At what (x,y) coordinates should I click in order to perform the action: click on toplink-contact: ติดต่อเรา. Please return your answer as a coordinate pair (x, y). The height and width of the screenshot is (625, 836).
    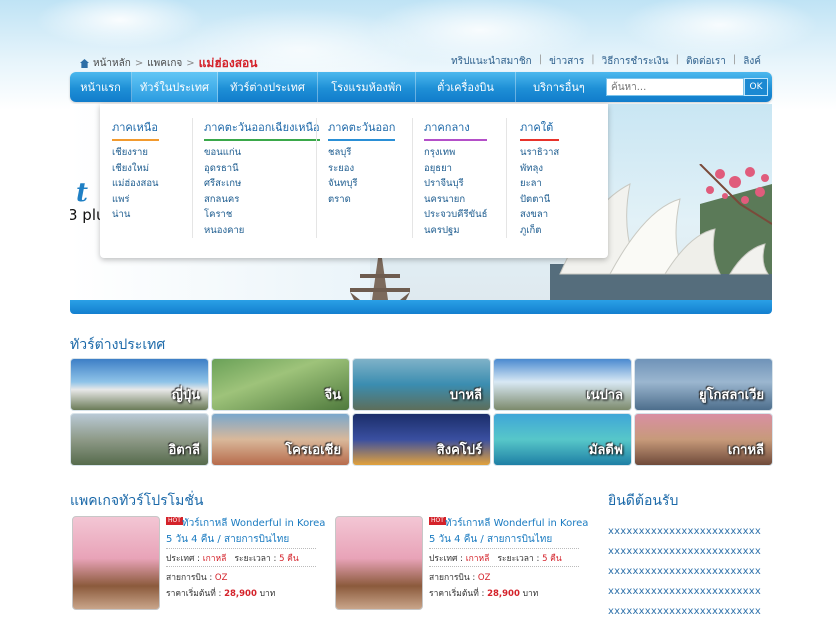
    Looking at the image, I should click on (706, 61).